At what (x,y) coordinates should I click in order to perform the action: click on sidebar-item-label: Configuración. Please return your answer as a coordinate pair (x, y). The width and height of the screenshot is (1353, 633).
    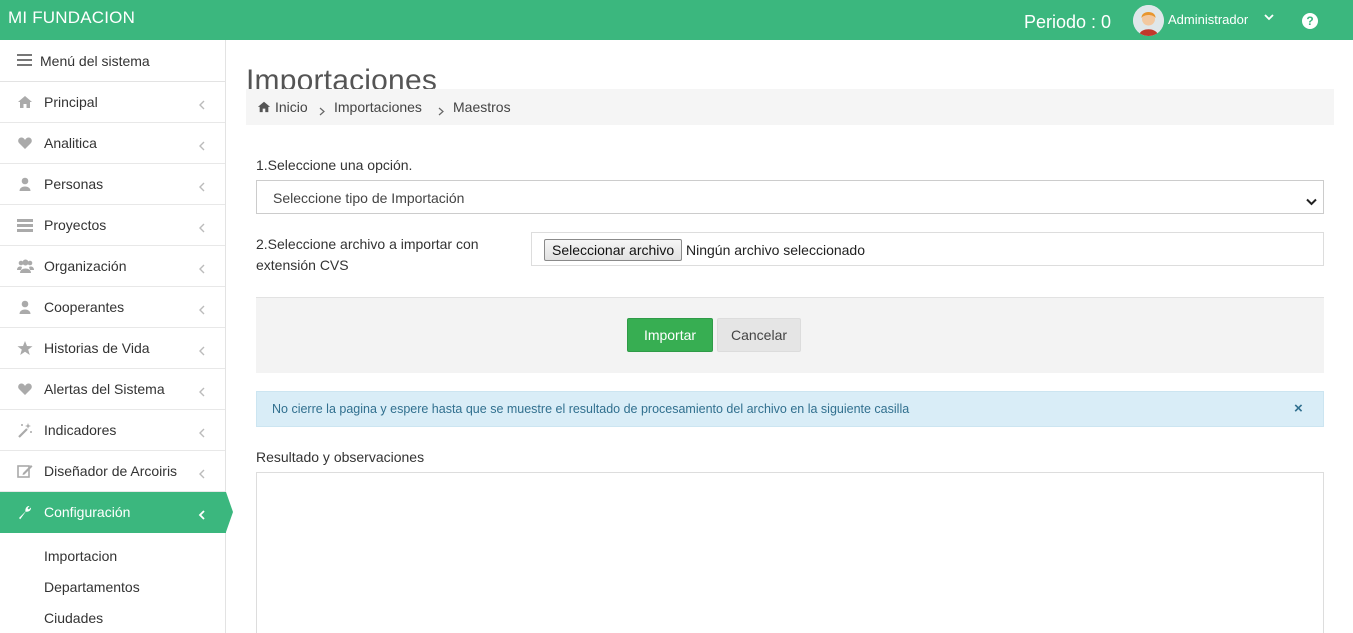
    Looking at the image, I should click on (87, 512).